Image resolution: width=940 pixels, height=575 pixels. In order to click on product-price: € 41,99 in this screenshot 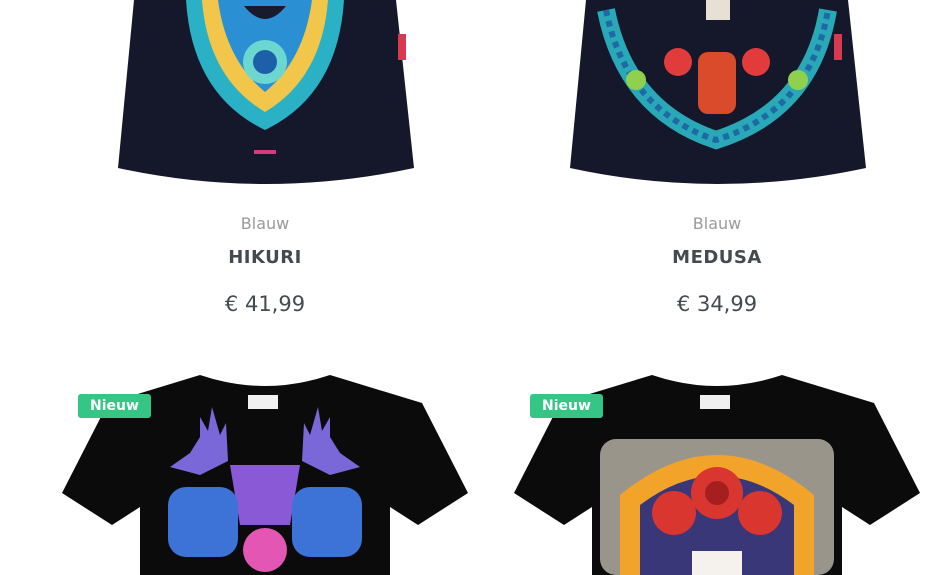, I will do `click(265, 304)`.